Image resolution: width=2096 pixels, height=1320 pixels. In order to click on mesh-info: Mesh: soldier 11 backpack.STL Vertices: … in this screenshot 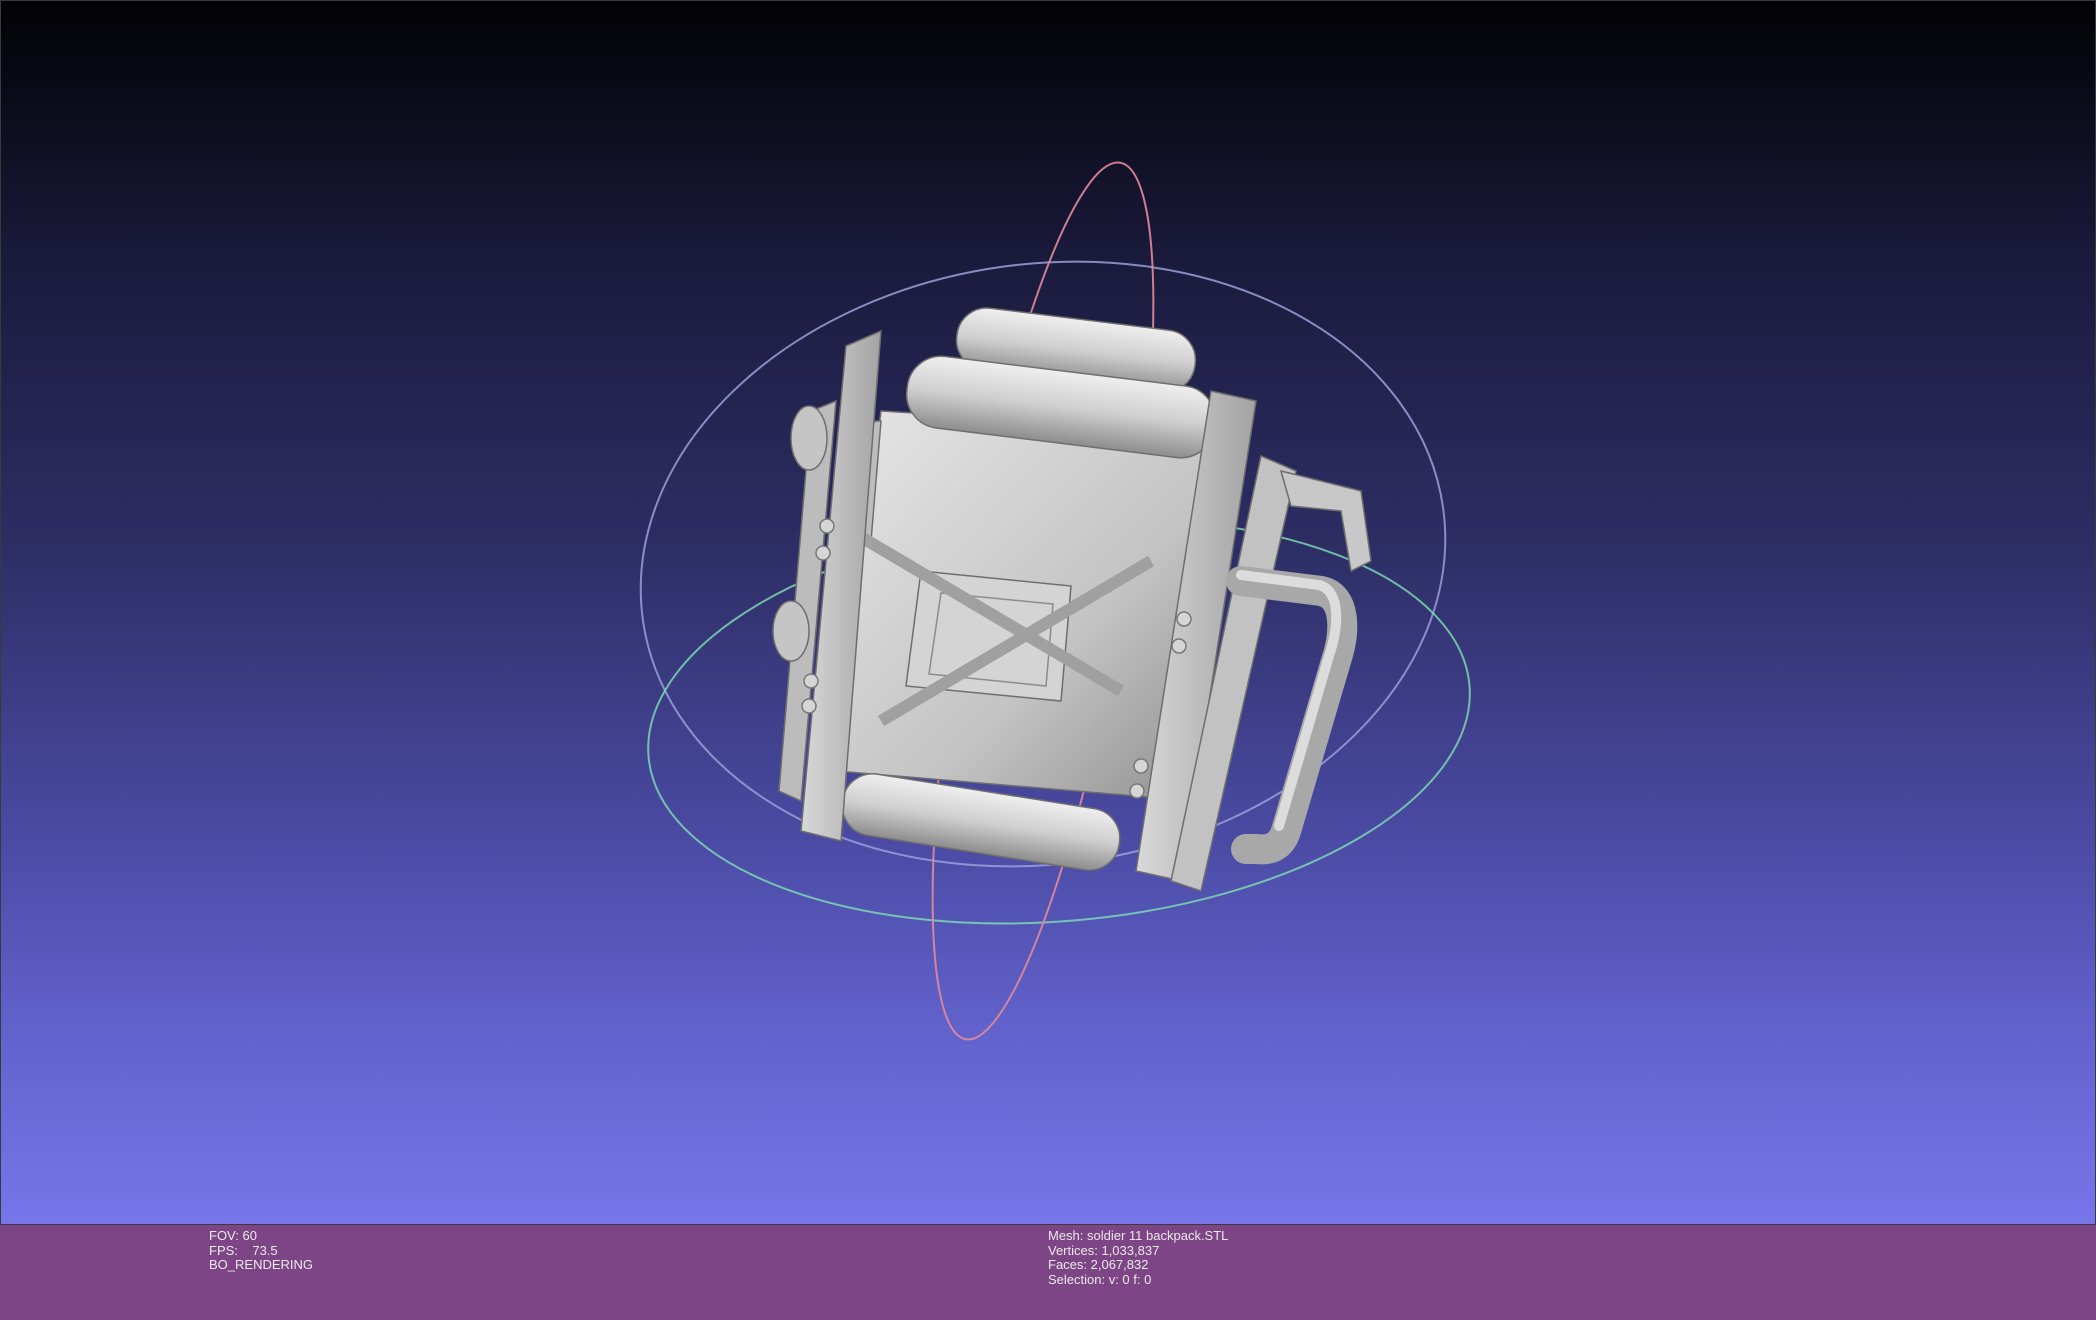, I will do `click(1138, 1257)`.